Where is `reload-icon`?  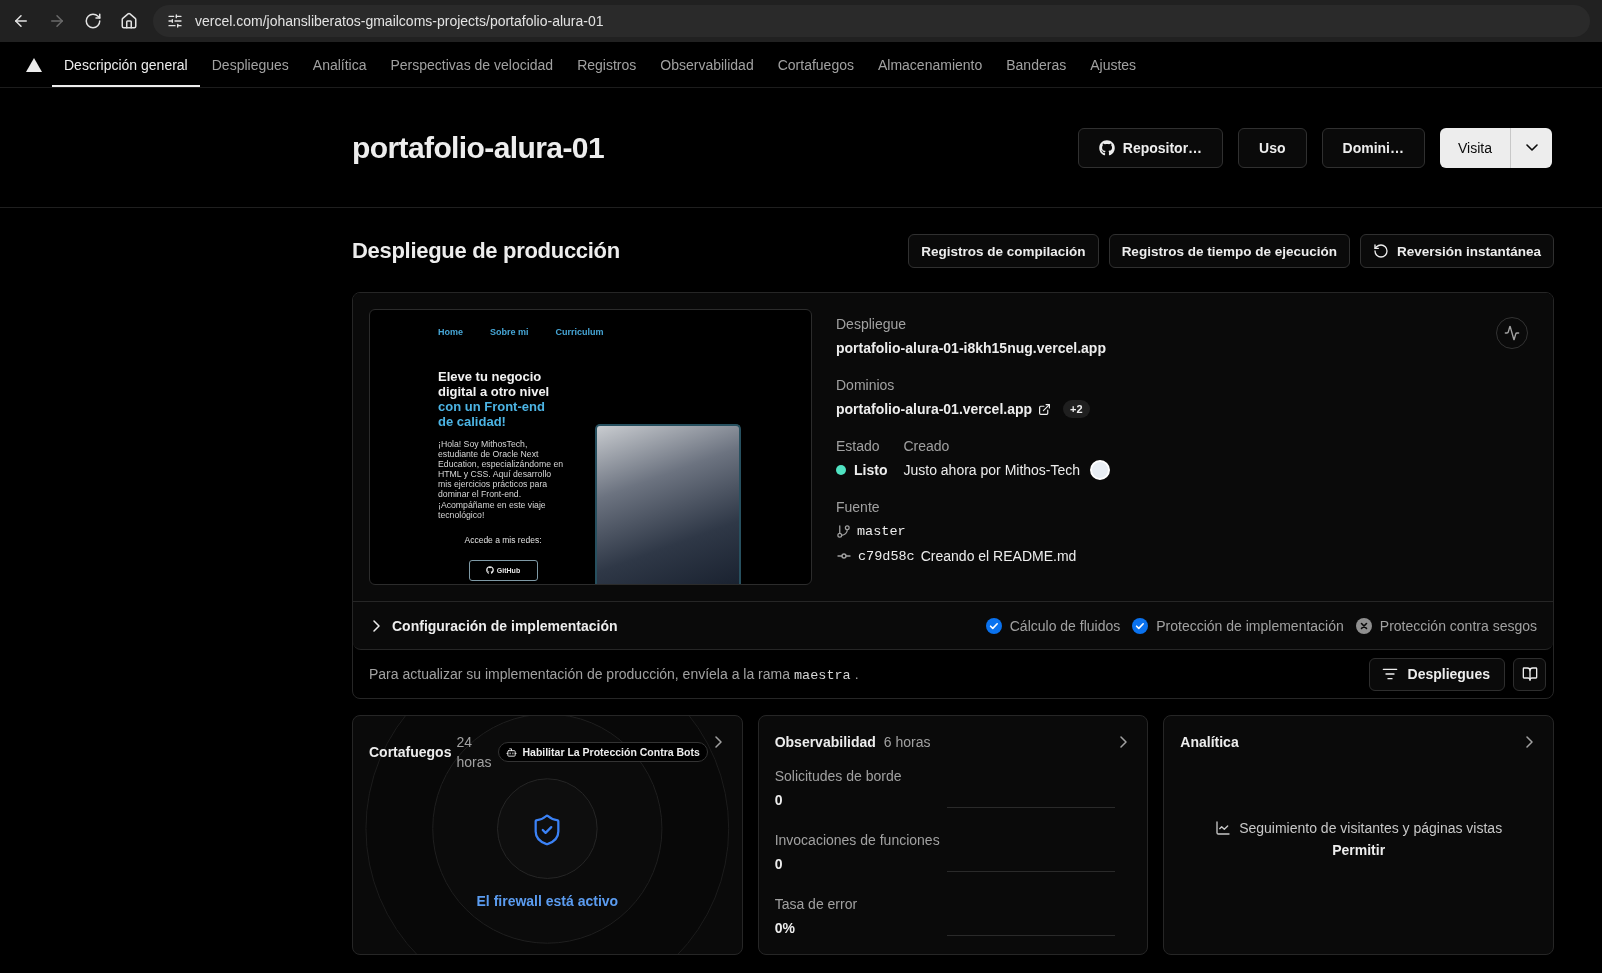
reload-icon is located at coordinates (93, 21).